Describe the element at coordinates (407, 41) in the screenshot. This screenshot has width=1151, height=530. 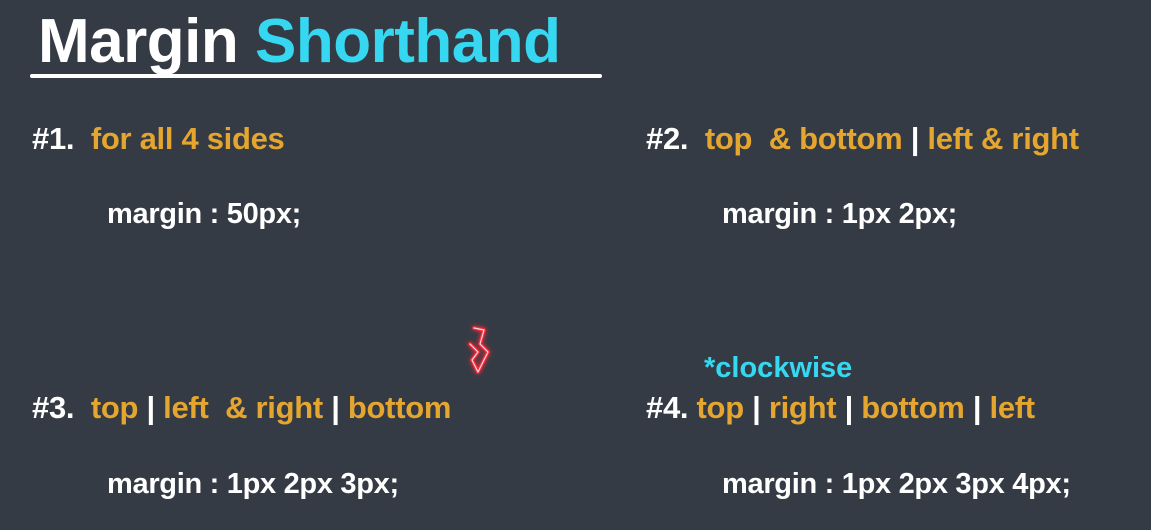
I see `title-word-shorthand: Shorthand` at that location.